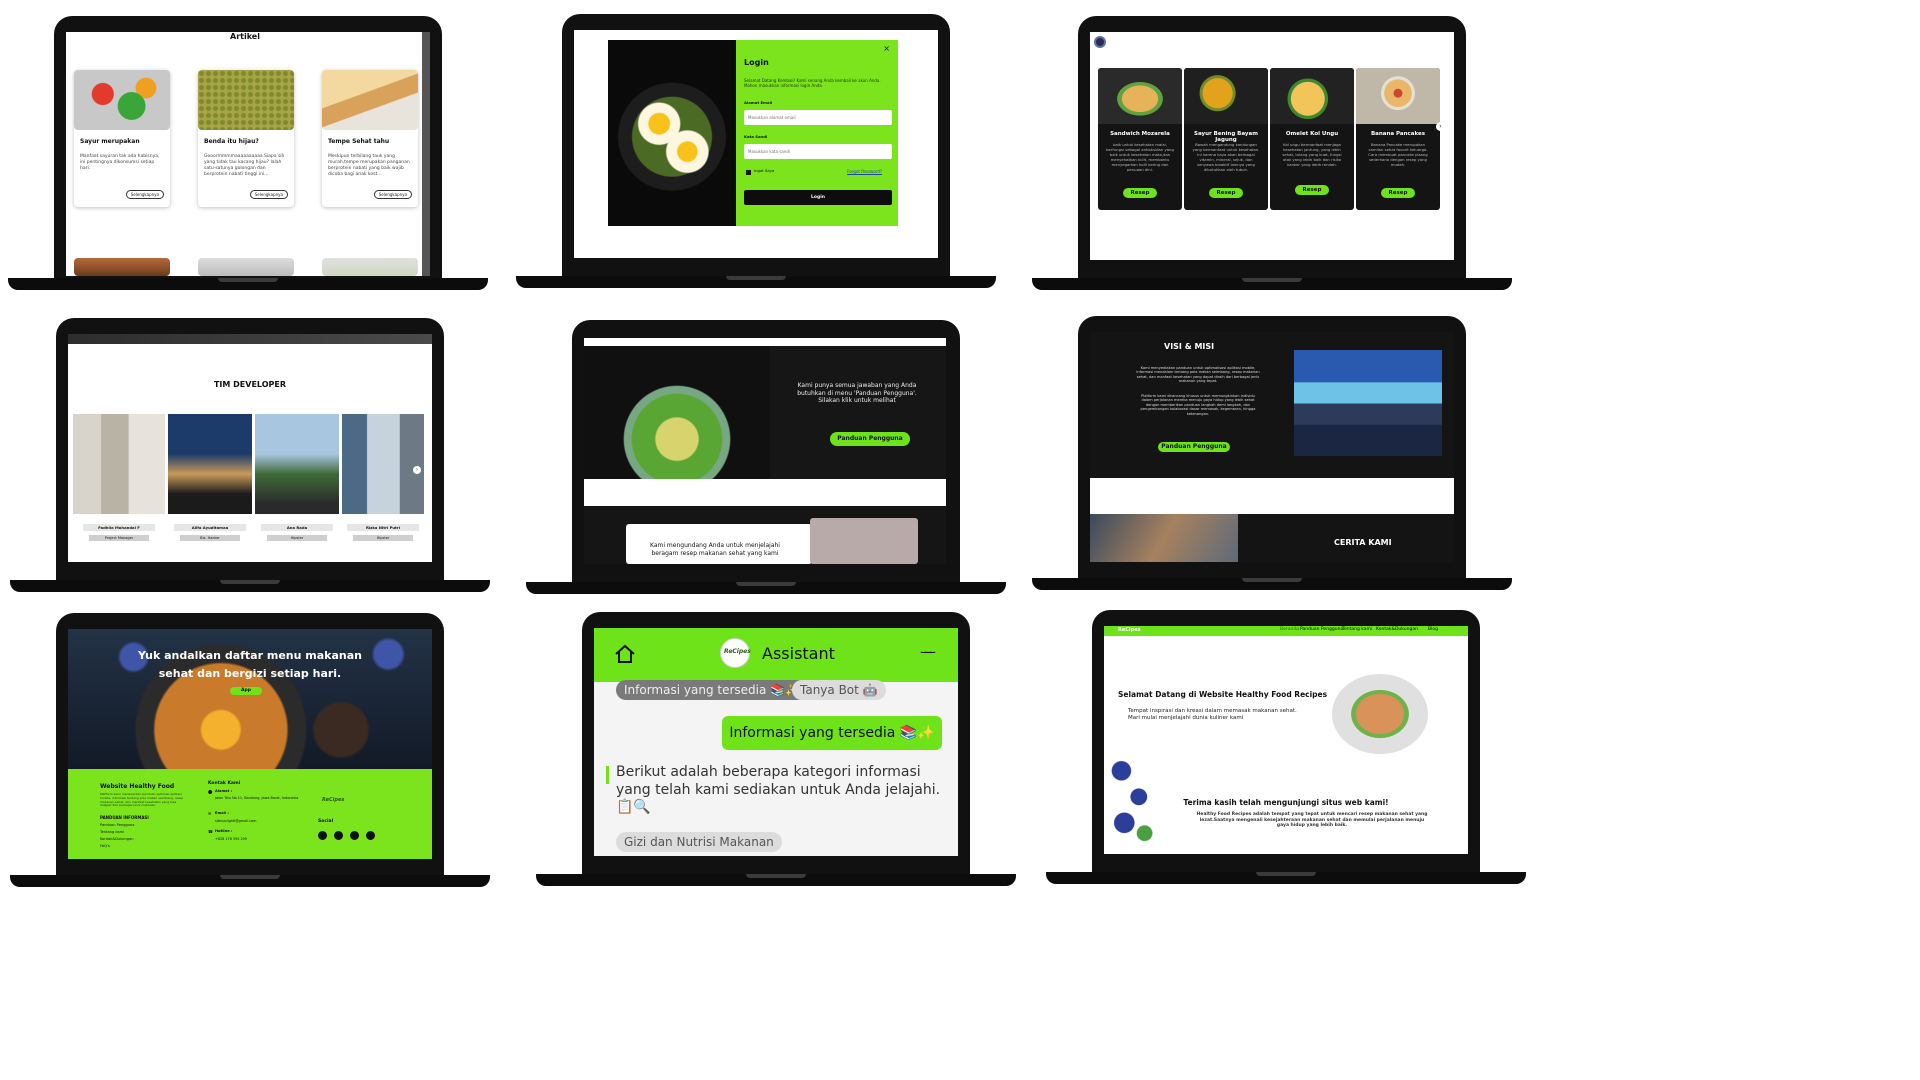  I want to click on team-heading: TIM DEVELOPER, so click(250, 384).